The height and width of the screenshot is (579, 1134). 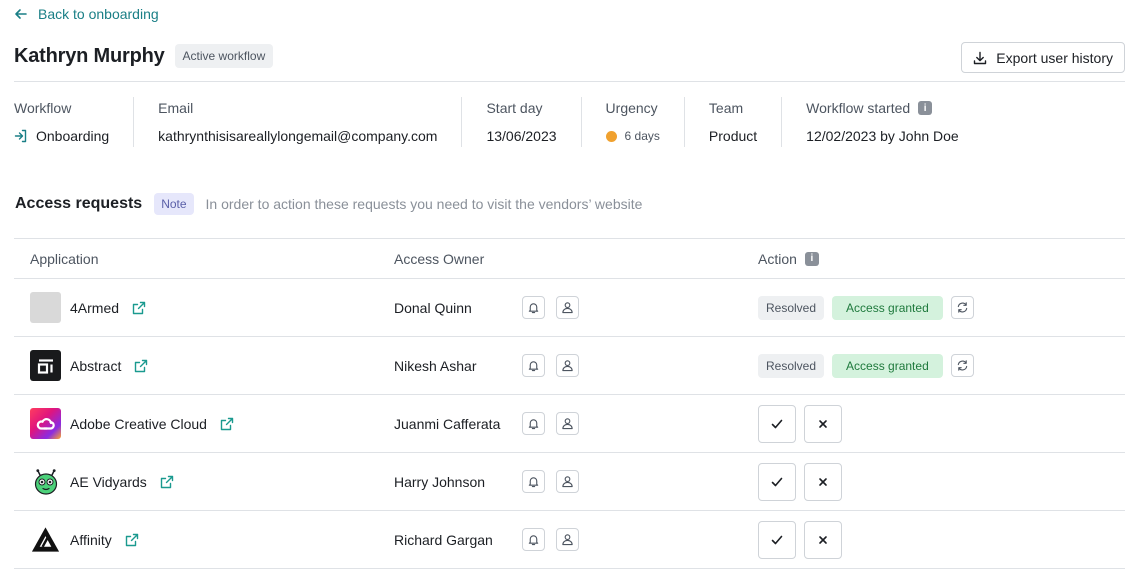 I want to click on arrow-left-icon, so click(x=21, y=14).